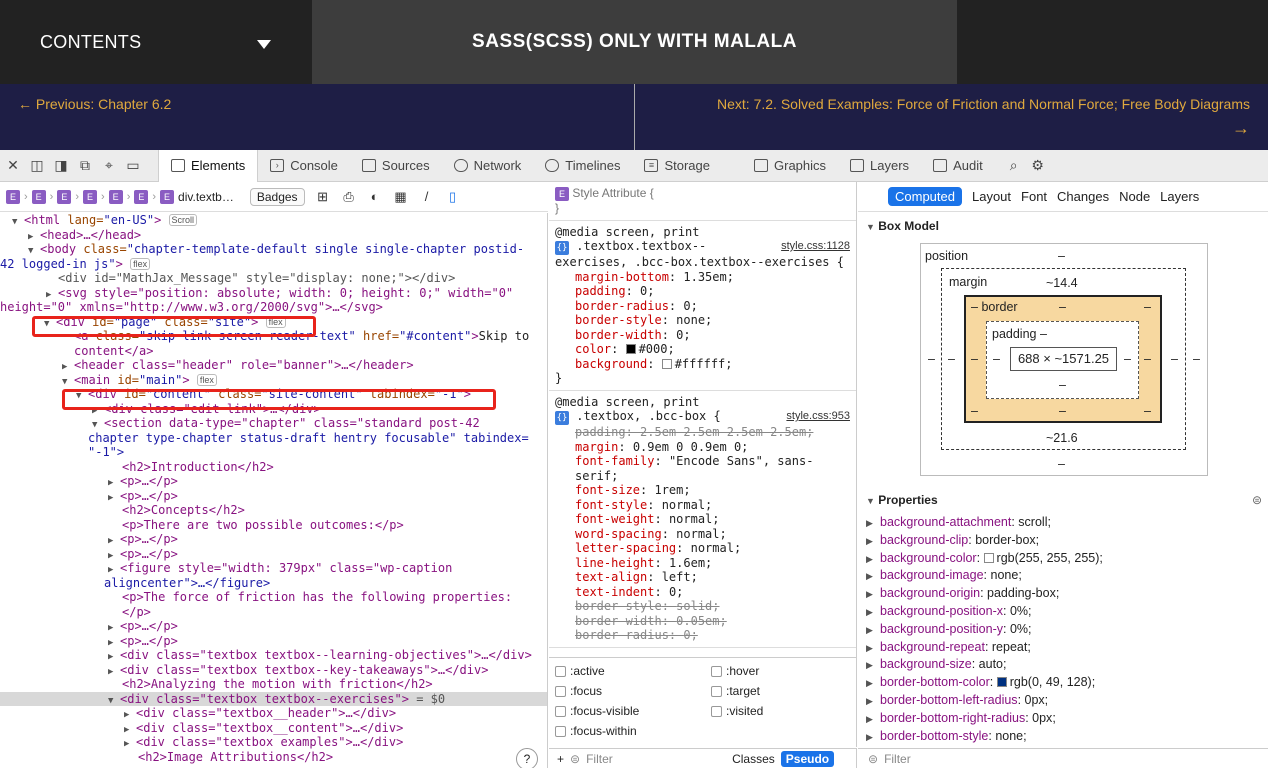  What do you see at coordinates (702, 490) in the screenshot?
I see `css-declaration: font-size: 1rem;` at bounding box center [702, 490].